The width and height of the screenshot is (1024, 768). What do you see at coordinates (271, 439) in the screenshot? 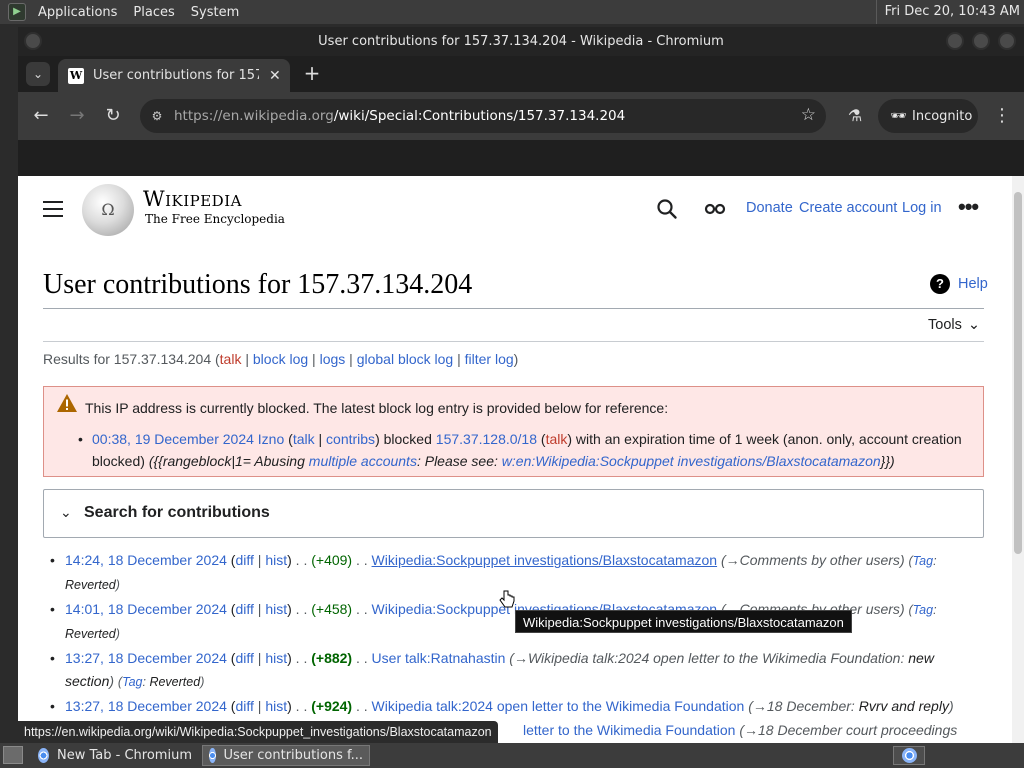
I see `admin-link: Izno` at bounding box center [271, 439].